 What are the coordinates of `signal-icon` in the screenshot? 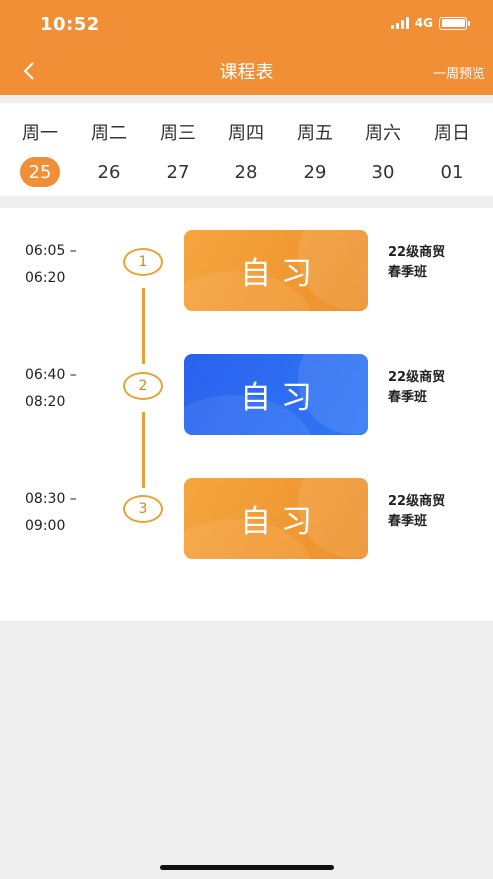 It's located at (399, 23).